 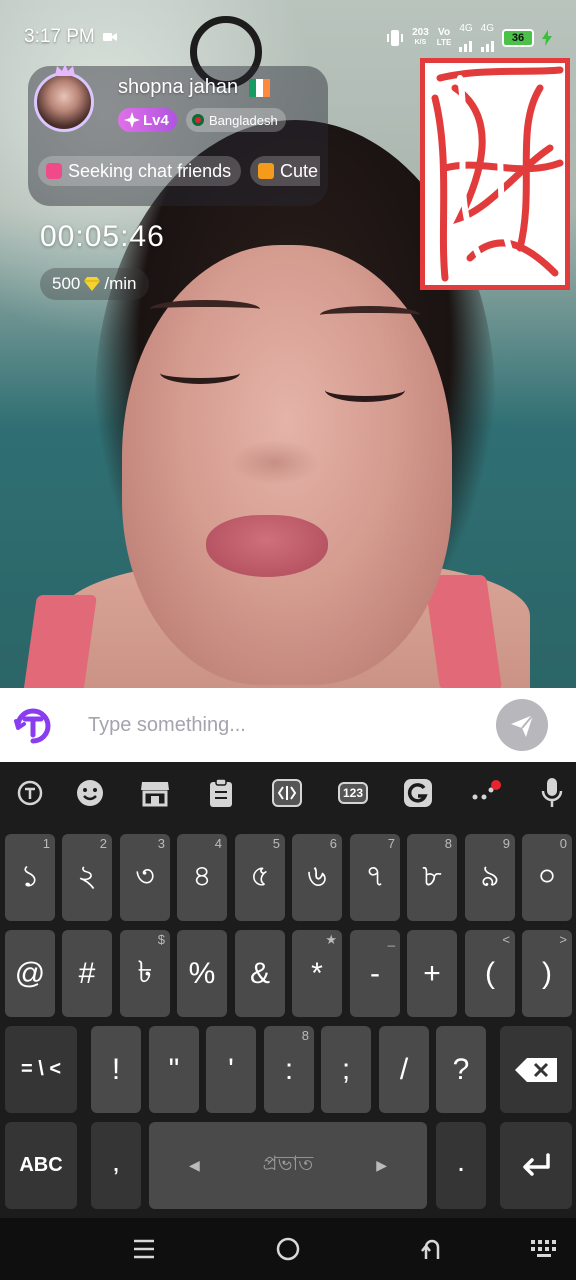 I want to click on key-1: 1১, so click(x=30, y=877).